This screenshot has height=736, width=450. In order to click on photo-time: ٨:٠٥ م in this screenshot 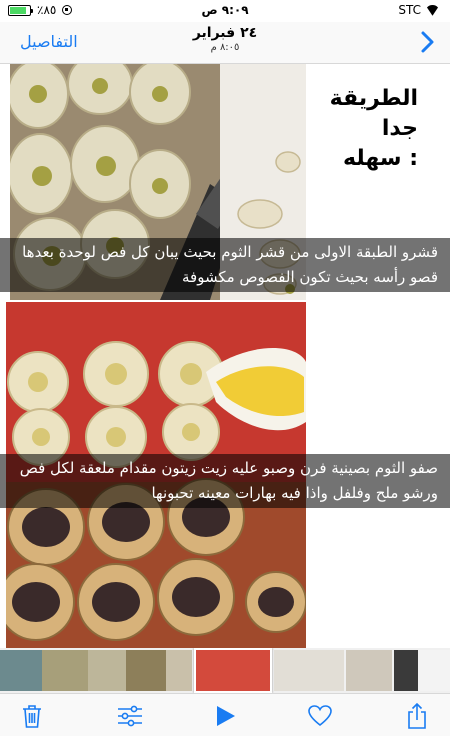, I will do `click(225, 47)`.